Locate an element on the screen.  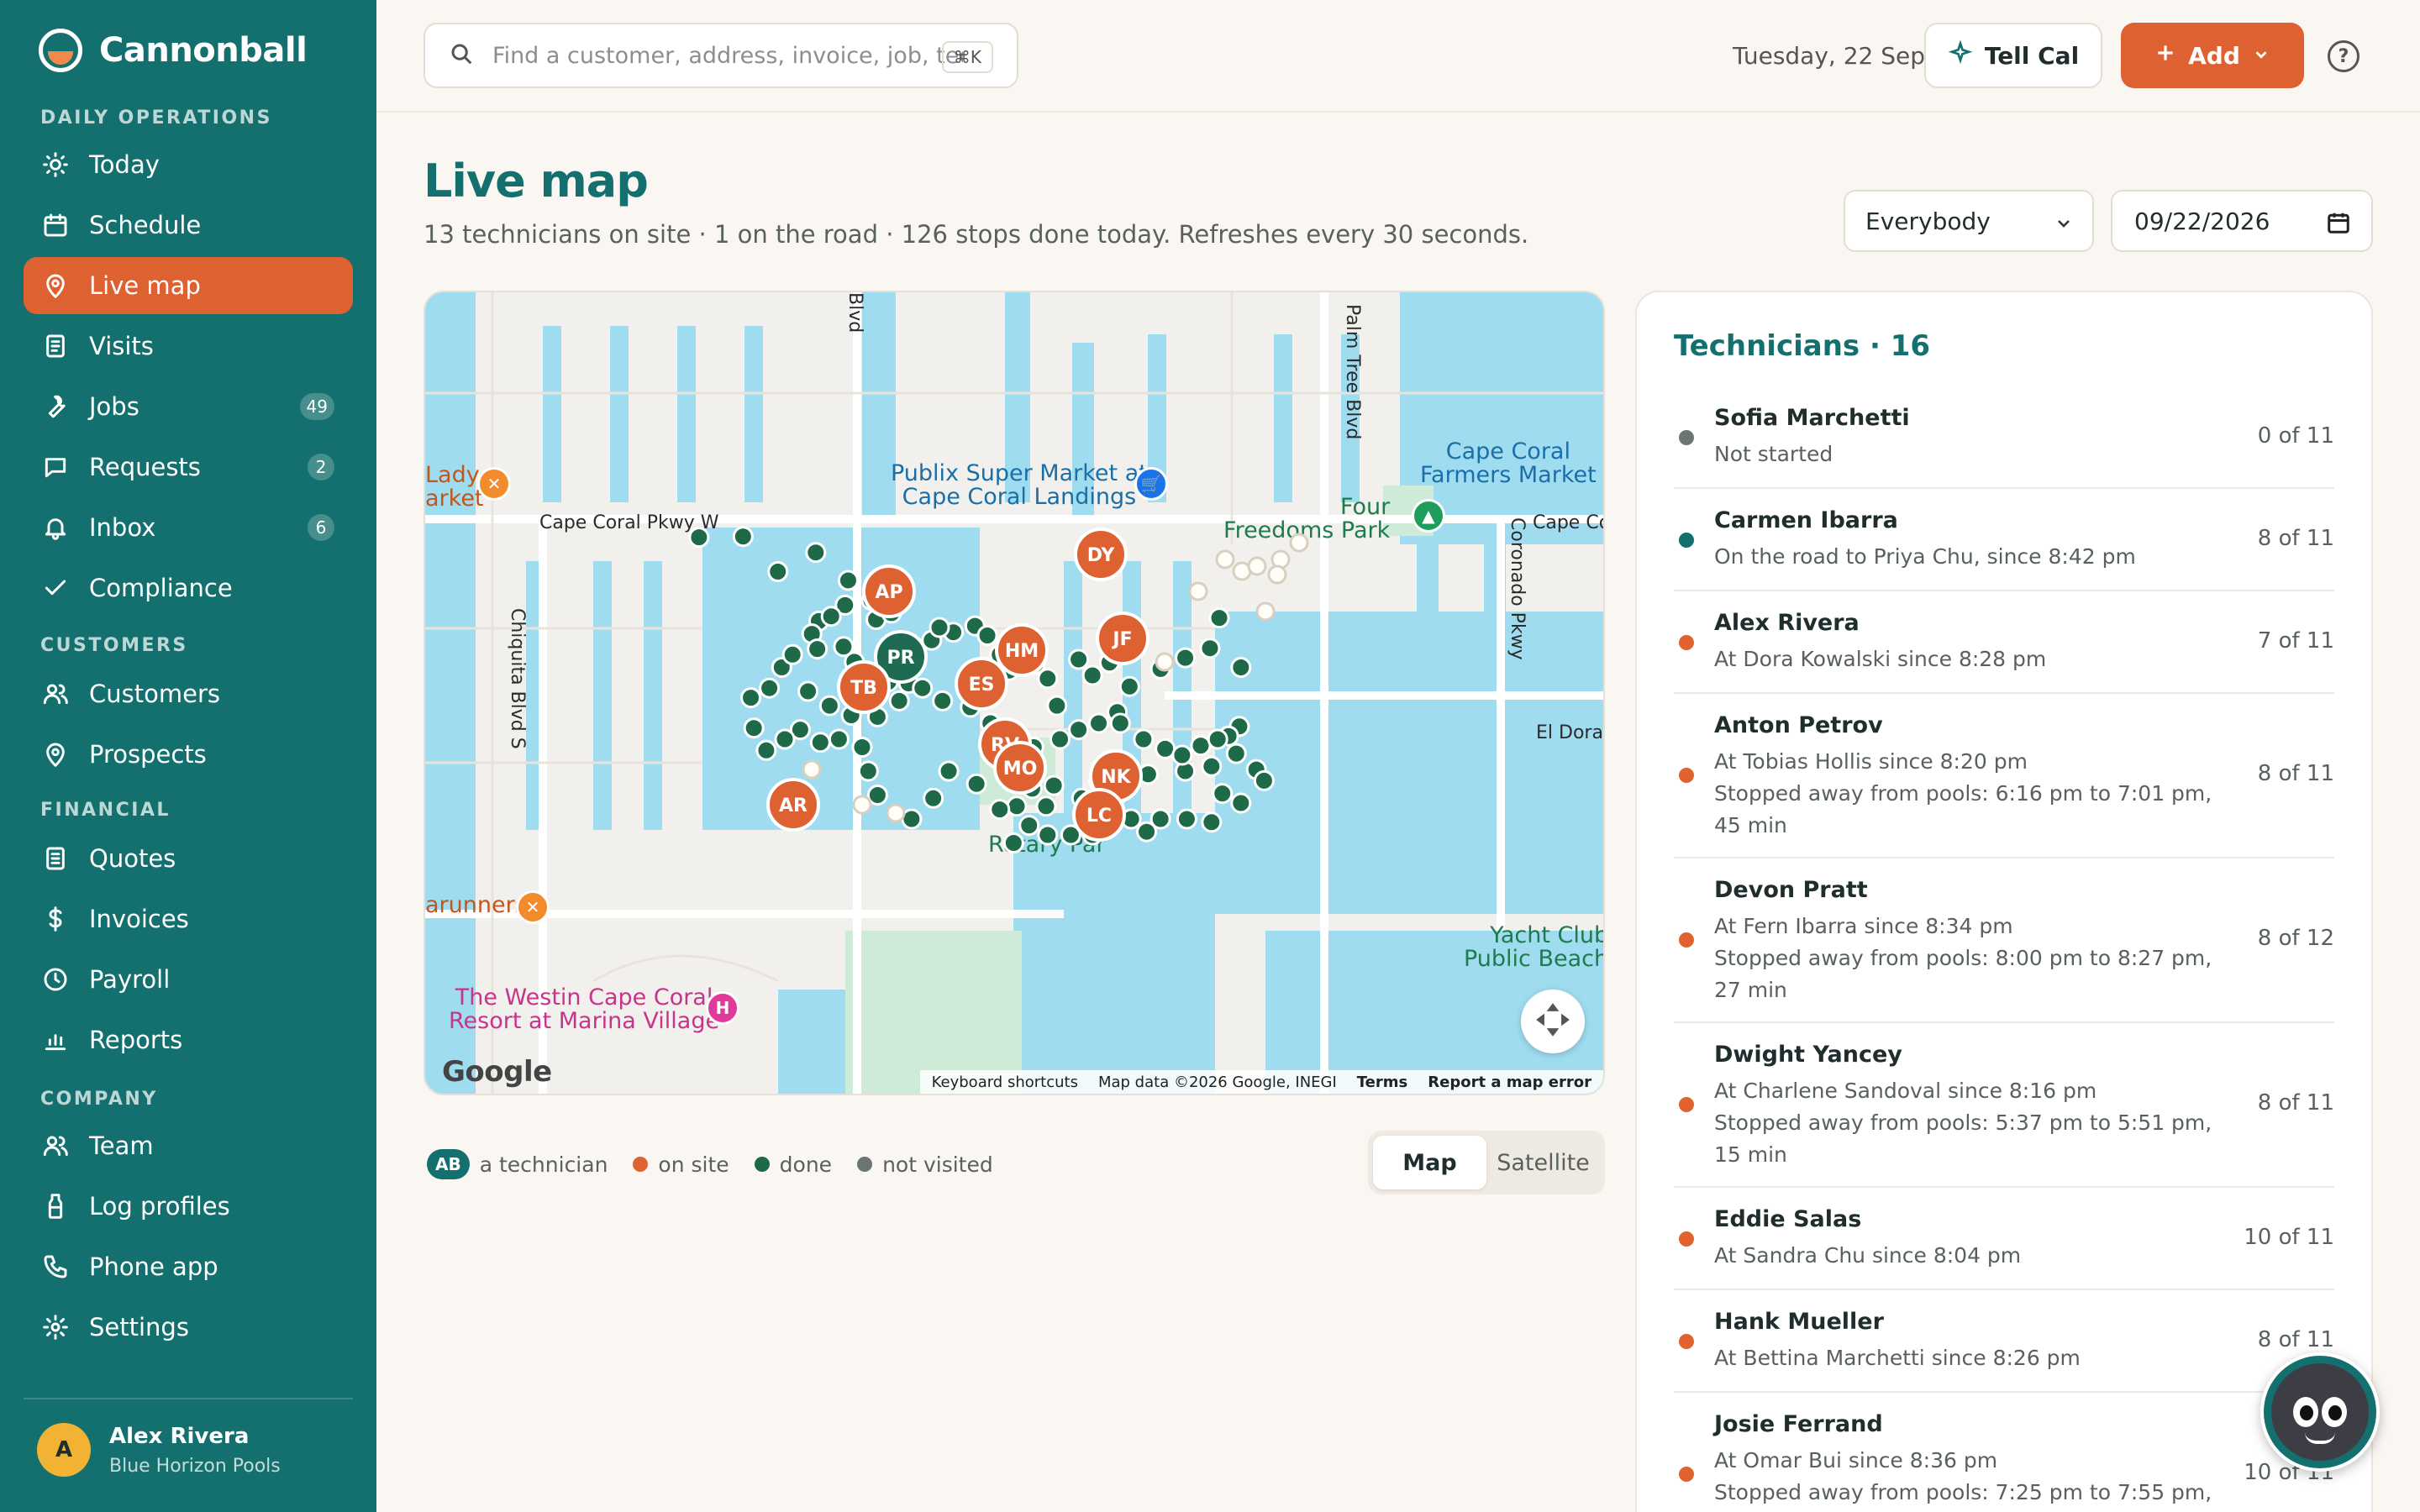
sidebar-item-phone-app: Phone app is located at coordinates (188, 1266).